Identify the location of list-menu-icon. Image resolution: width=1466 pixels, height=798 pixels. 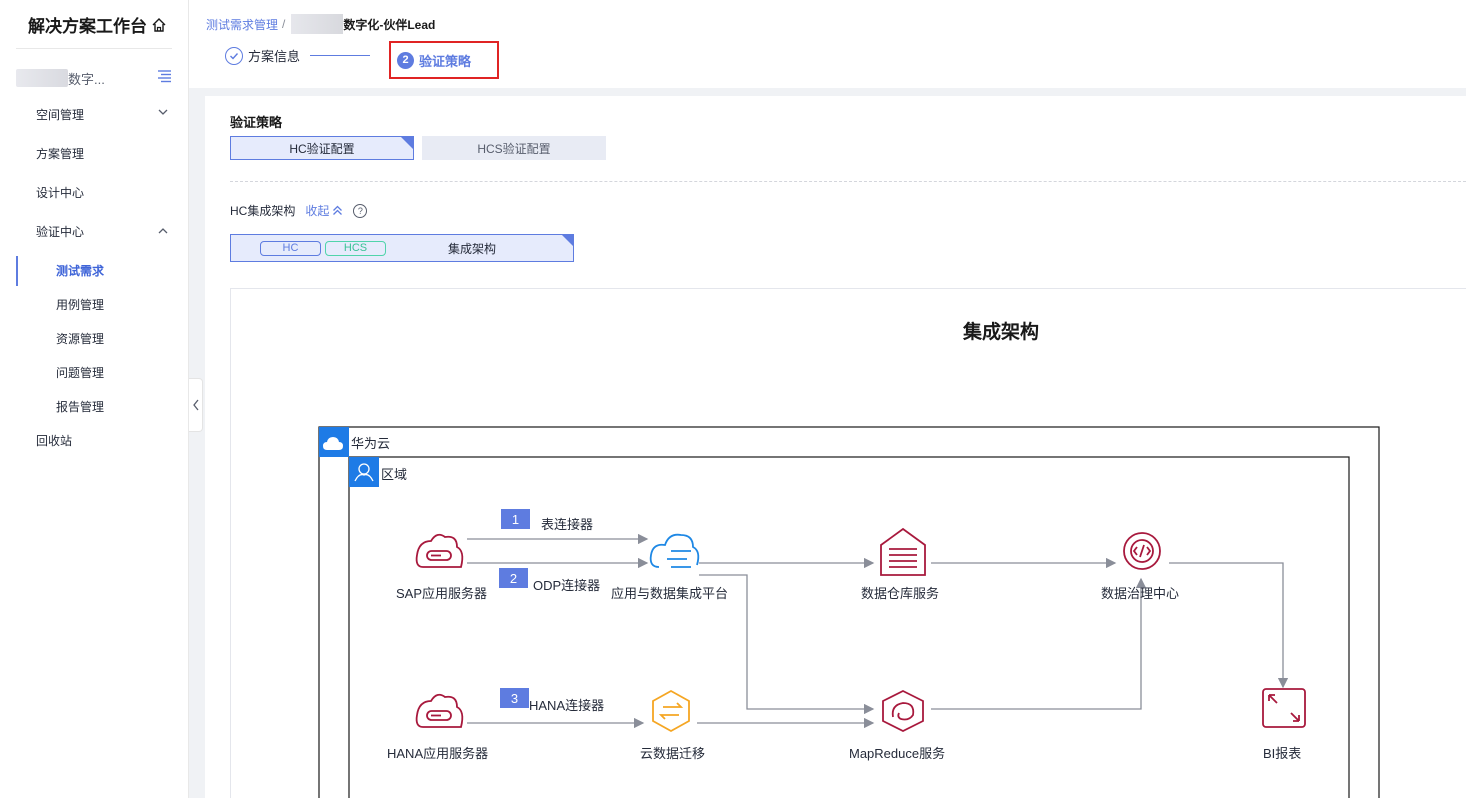
(164, 78).